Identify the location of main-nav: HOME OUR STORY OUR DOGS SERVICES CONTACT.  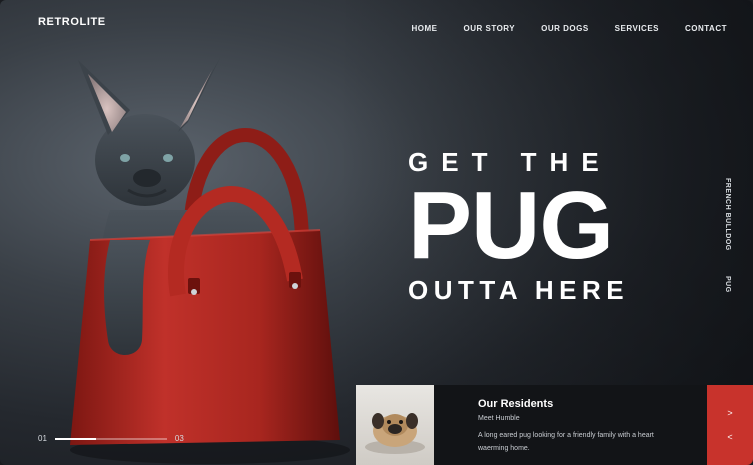
(556, 28).